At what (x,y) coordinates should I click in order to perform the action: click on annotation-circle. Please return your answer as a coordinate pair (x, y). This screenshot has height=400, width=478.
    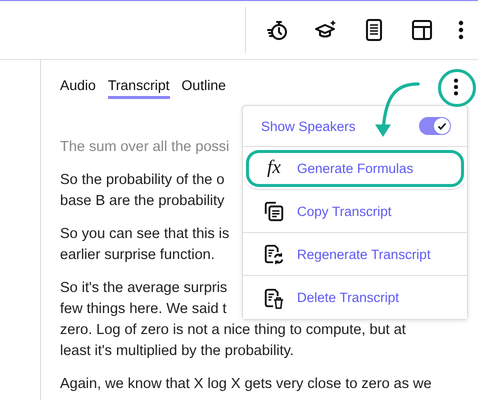
    Looking at the image, I should click on (457, 88).